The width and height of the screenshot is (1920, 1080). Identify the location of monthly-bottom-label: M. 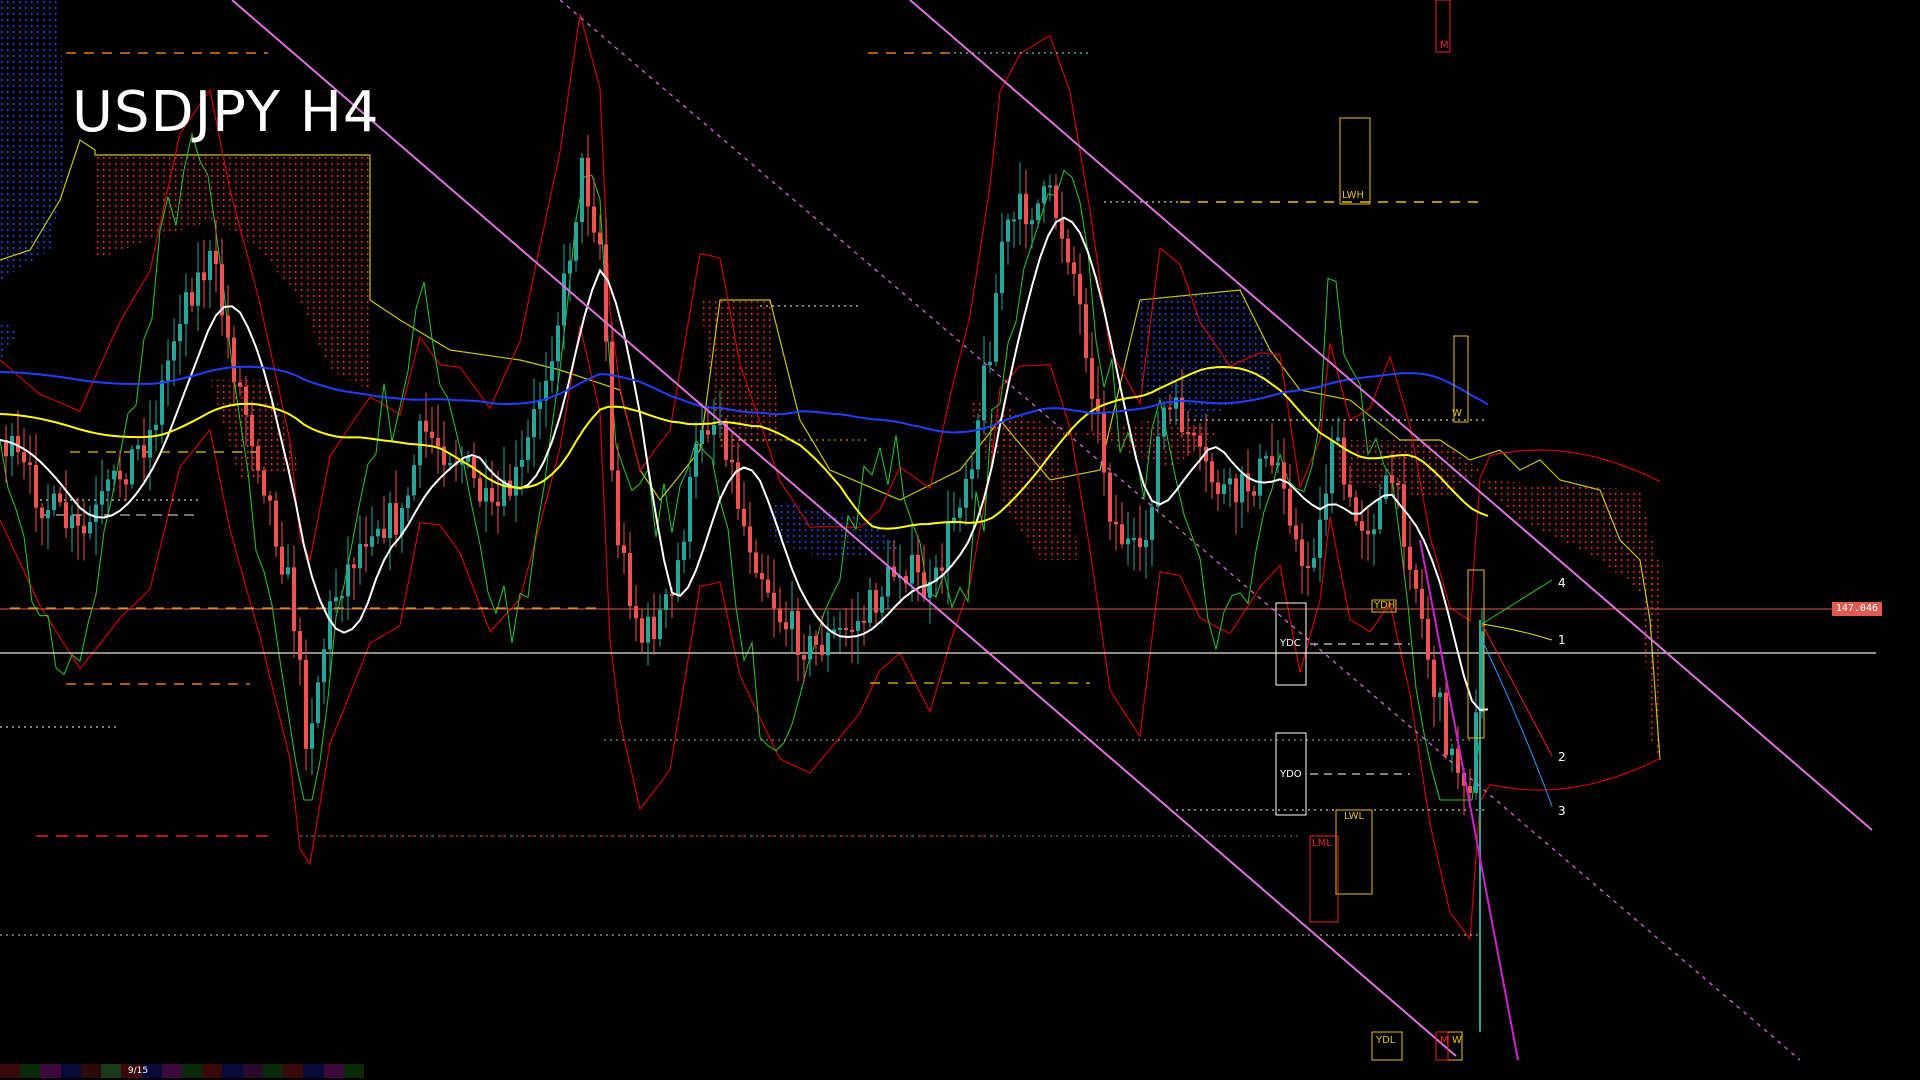
(1444, 1040).